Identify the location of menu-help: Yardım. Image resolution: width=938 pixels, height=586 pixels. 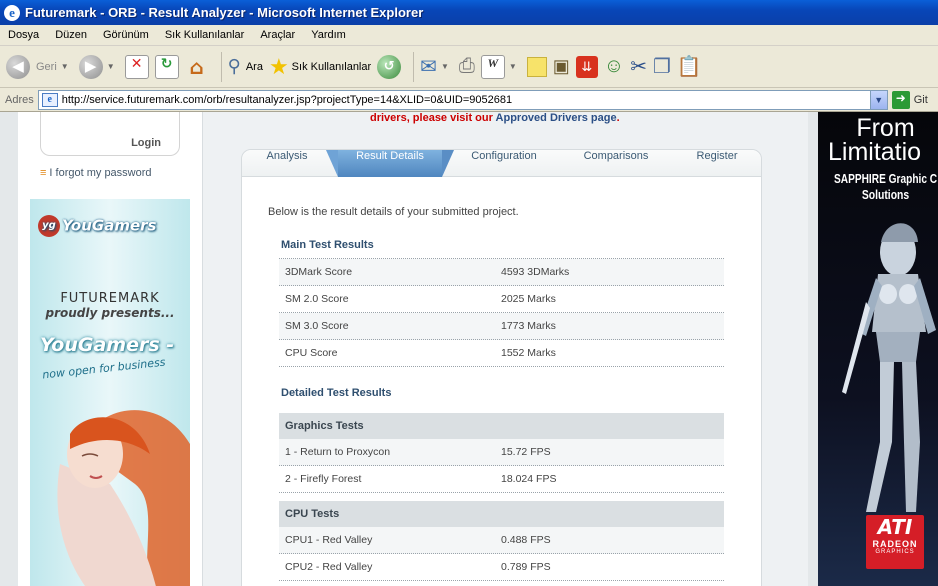
(328, 35).